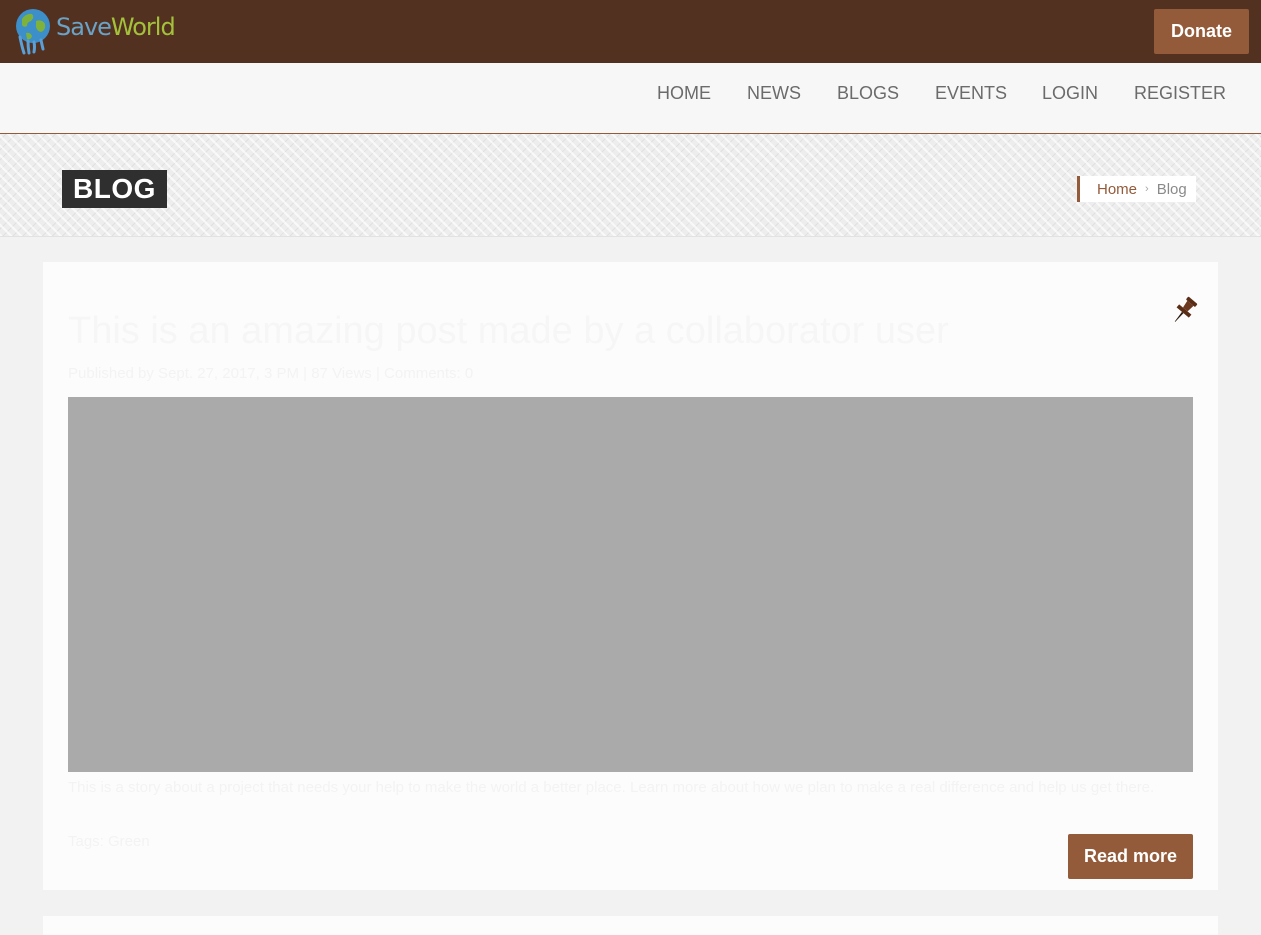  Describe the element at coordinates (630, 185) in the screenshot. I see `page-header: BLOG Home › Blog` at that location.